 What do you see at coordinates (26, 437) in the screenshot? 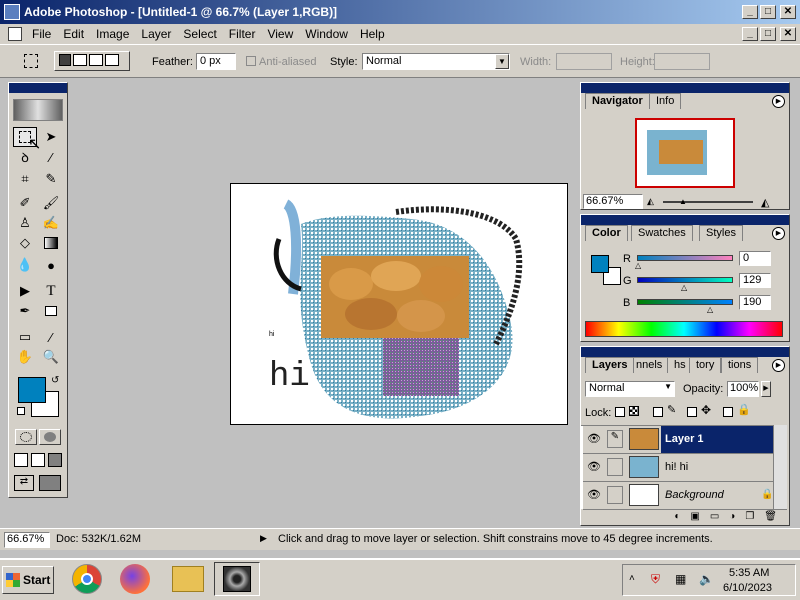
I see `standard-mode-icon` at bounding box center [26, 437].